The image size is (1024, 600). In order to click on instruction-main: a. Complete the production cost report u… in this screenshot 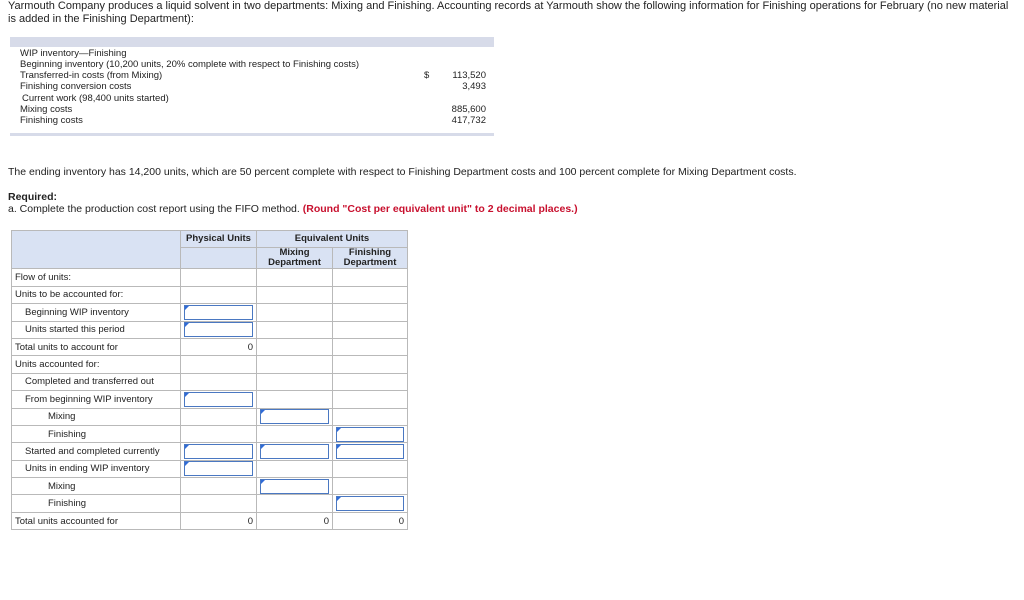, I will do `click(154, 209)`.